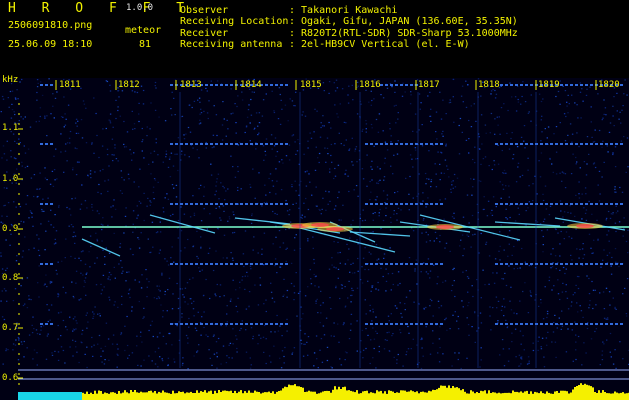  What do you see at coordinates (609, 85) in the screenshot?
I see `time-tick-label: 1820` at bounding box center [609, 85].